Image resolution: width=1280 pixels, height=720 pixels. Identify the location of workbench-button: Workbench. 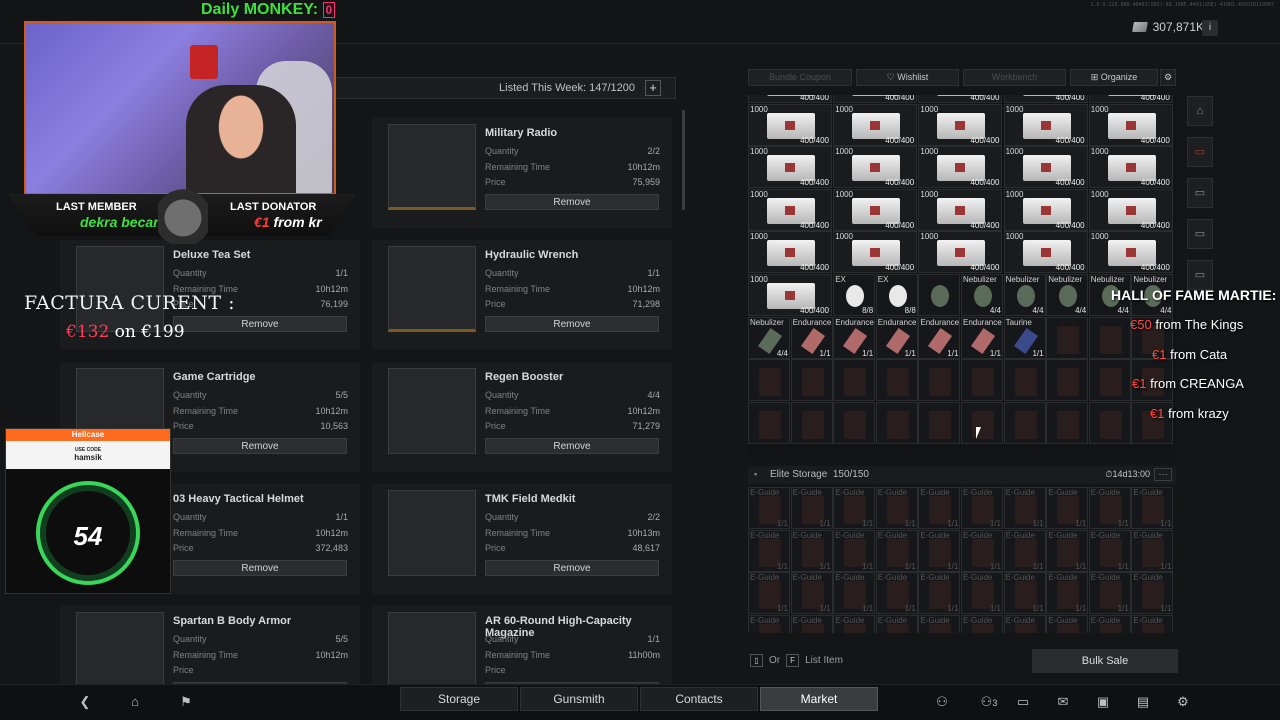
(1014, 77).